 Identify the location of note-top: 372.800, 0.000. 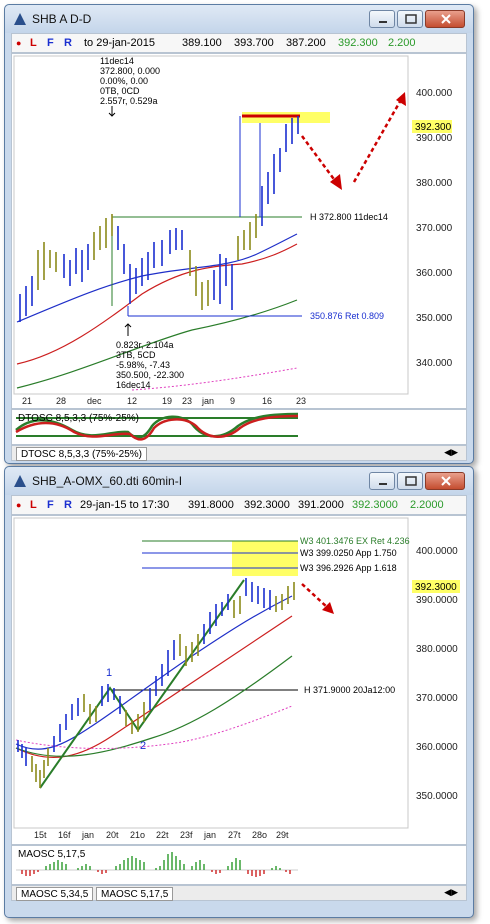
(130, 71).